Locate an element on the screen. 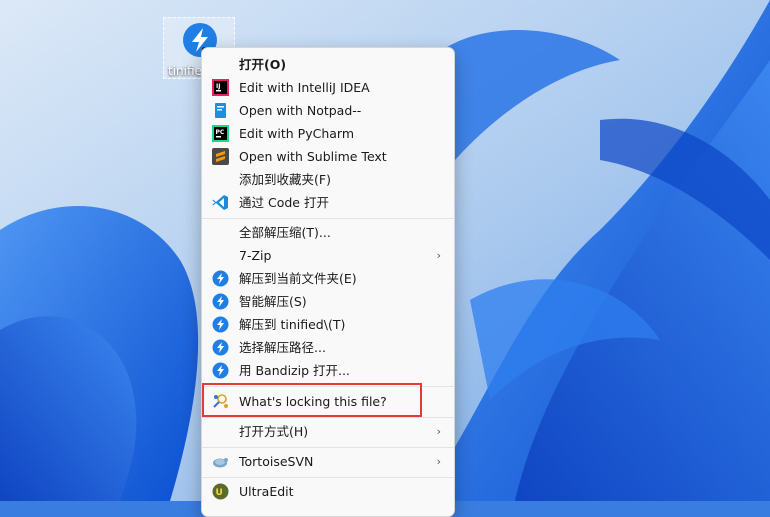 This screenshot has height=517, width=770. menu-item-label: 通过 Code 打开 is located at coordinates (284, 202).